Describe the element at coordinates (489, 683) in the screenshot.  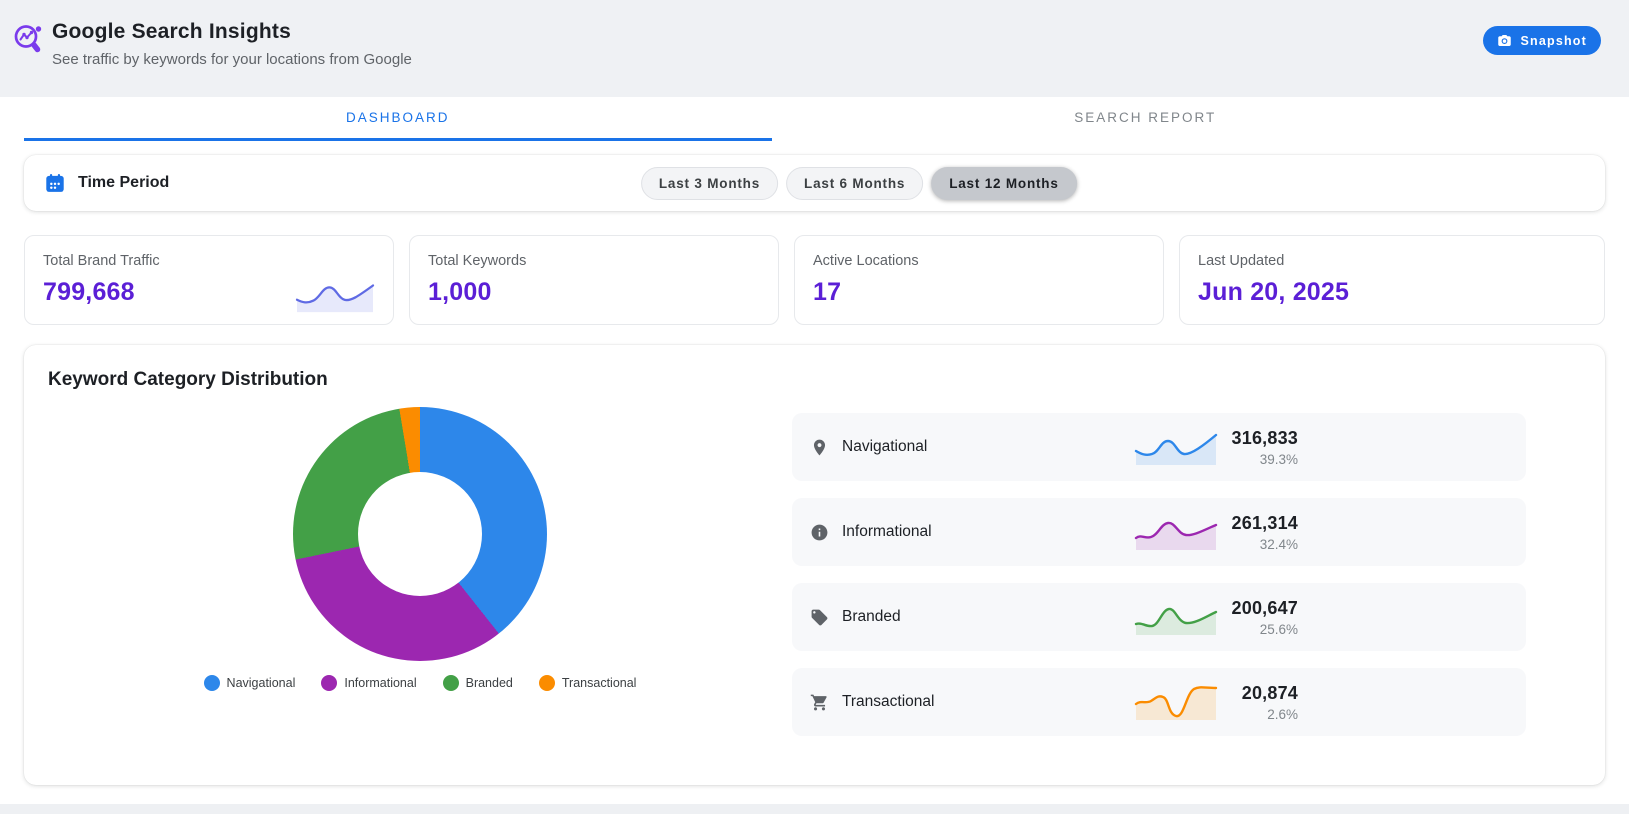
I see `legend-label: Branded` at that location.